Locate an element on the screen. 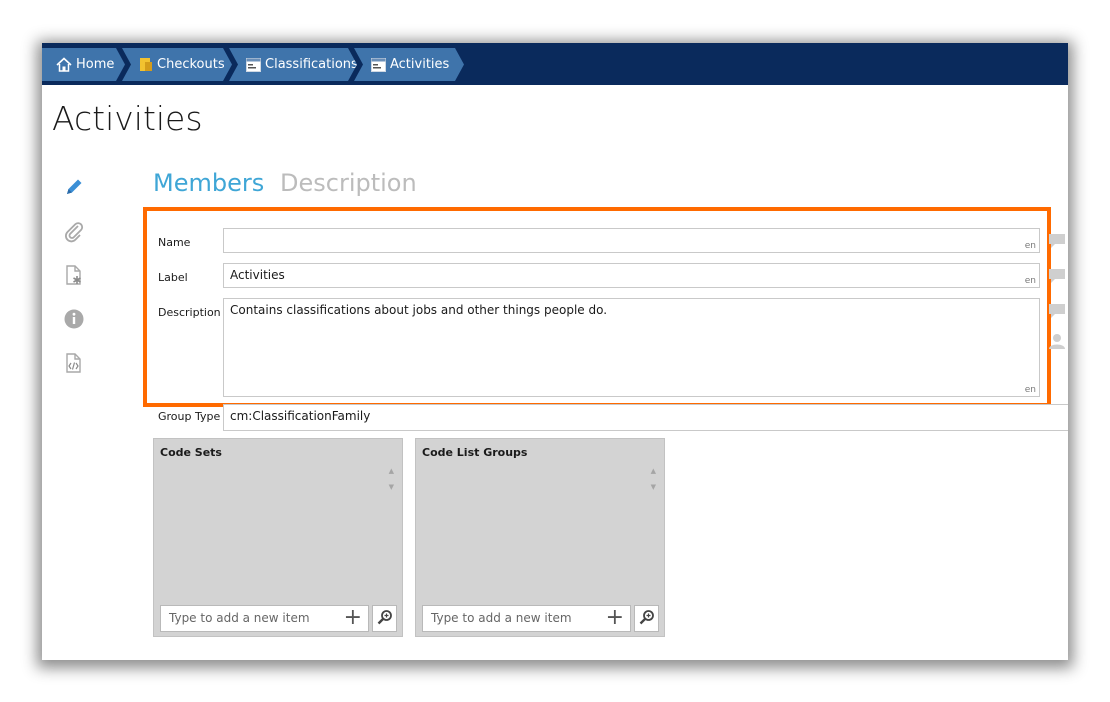 The width and height of the screenshot is (1110, 702). group-type-label: Group Type is located at coordinates (189, 416).